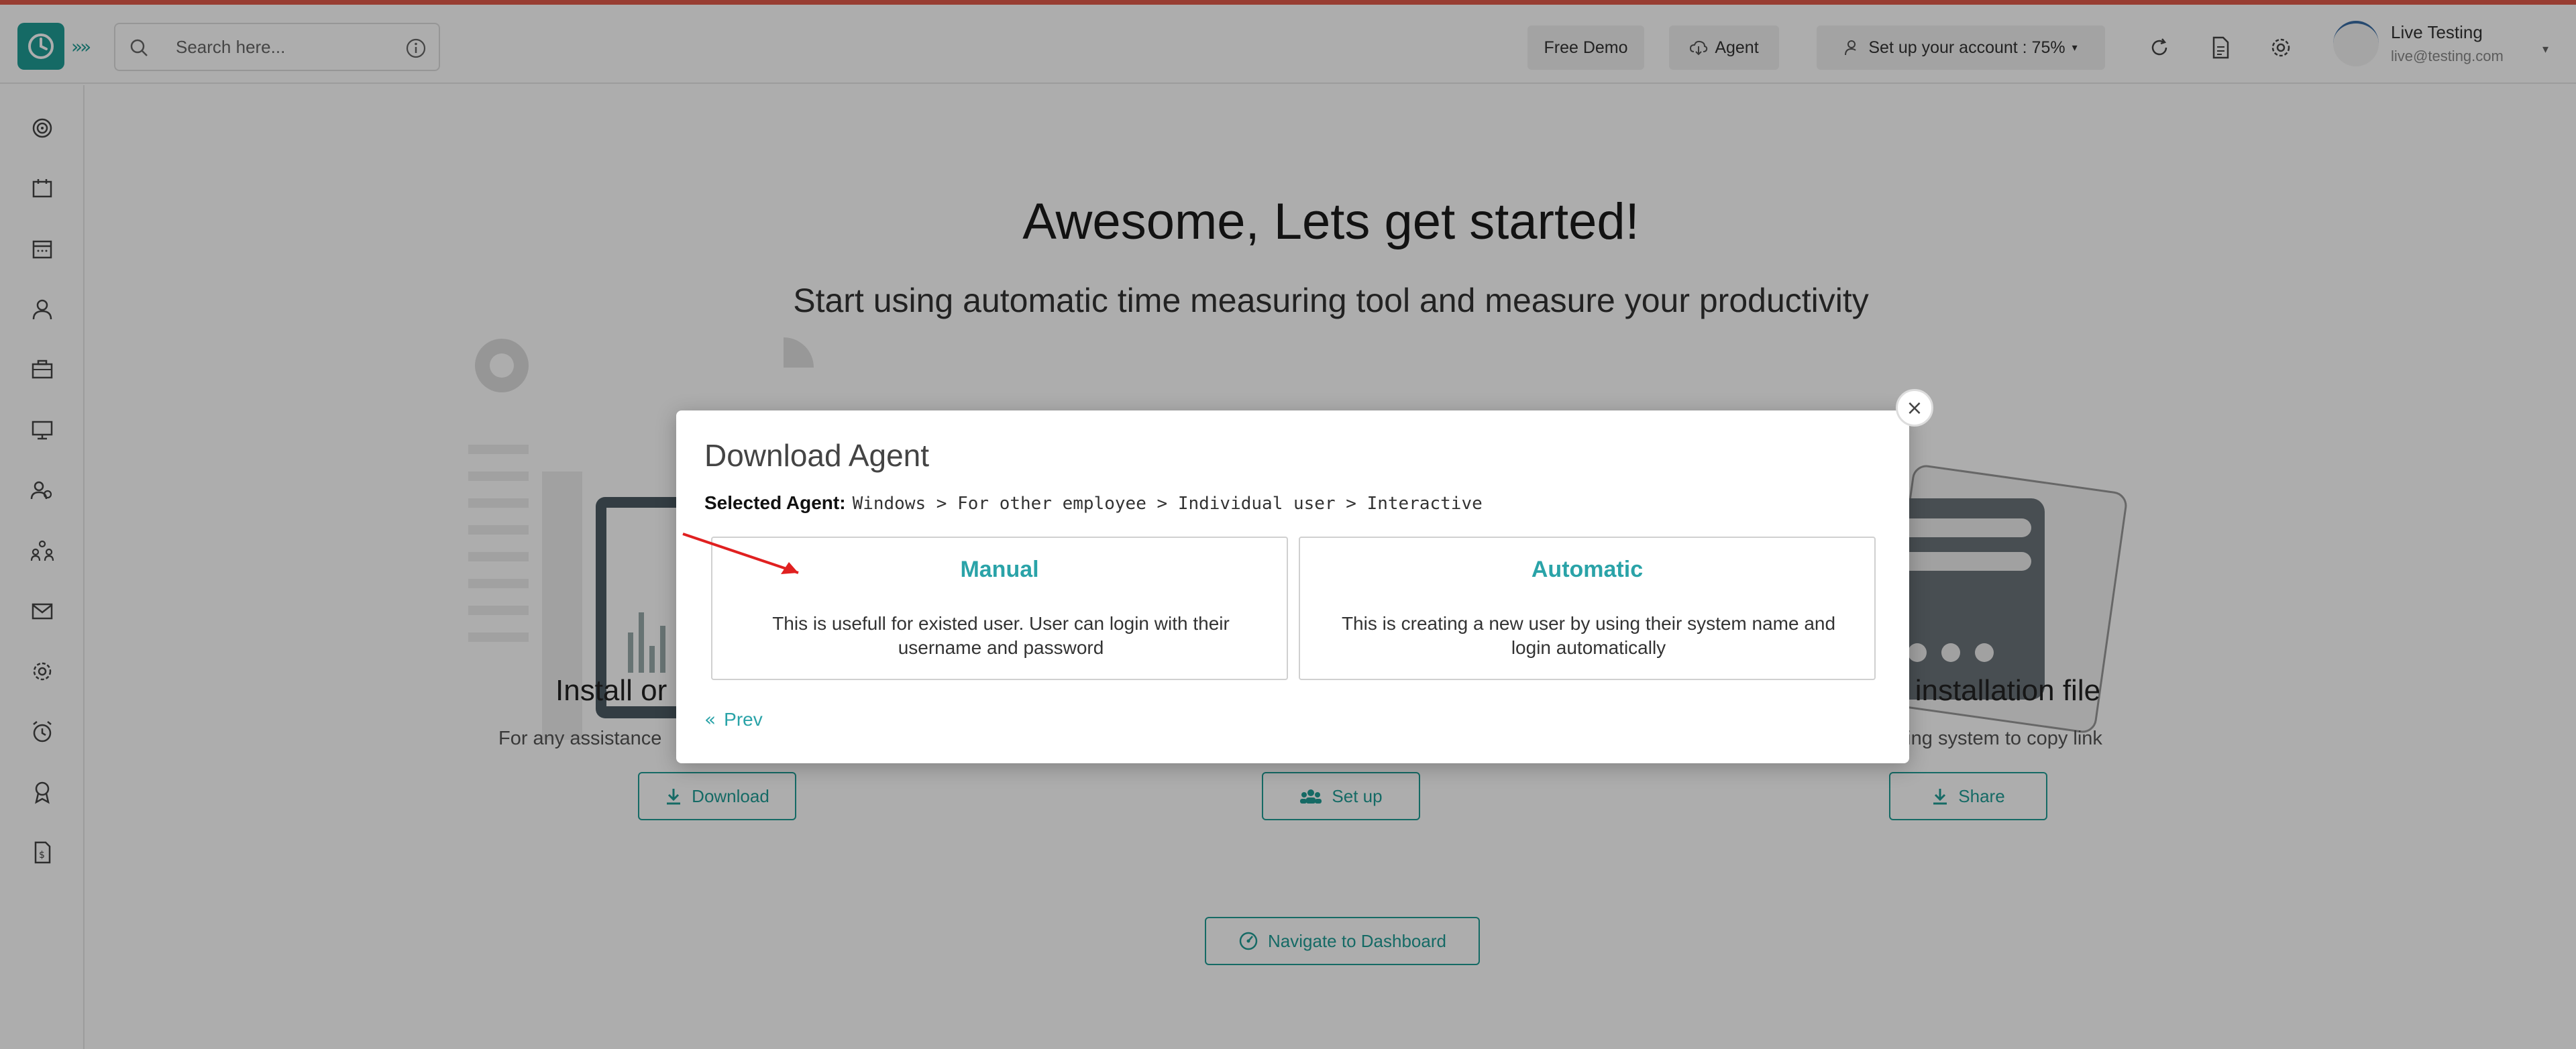  Describe the element at coordinates (743, 719) in the screenshot. I see `prev-label: Prev` at that location.